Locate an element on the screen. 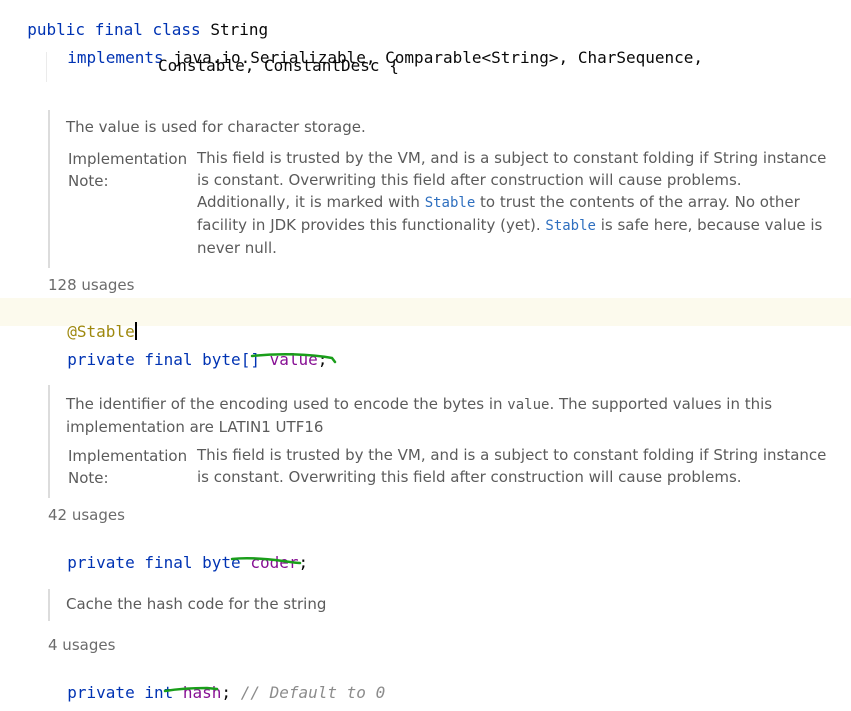 The width and height of the screenshot is (851, 711). line-comment: // Default to 0 is located at coordinates (313, 692).